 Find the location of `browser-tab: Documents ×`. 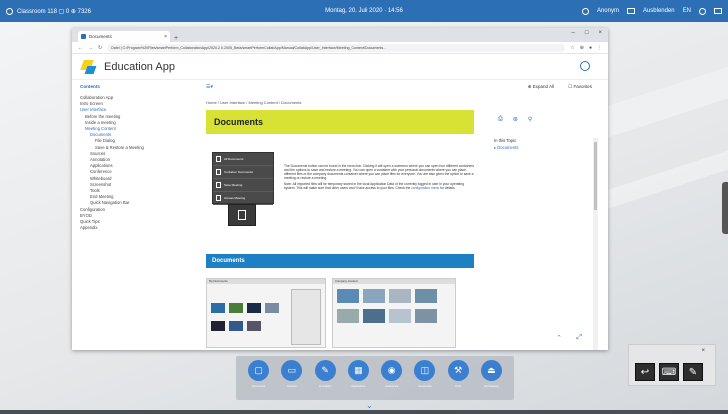

browser-tab: Documents × is located at coordinates (124, 36).